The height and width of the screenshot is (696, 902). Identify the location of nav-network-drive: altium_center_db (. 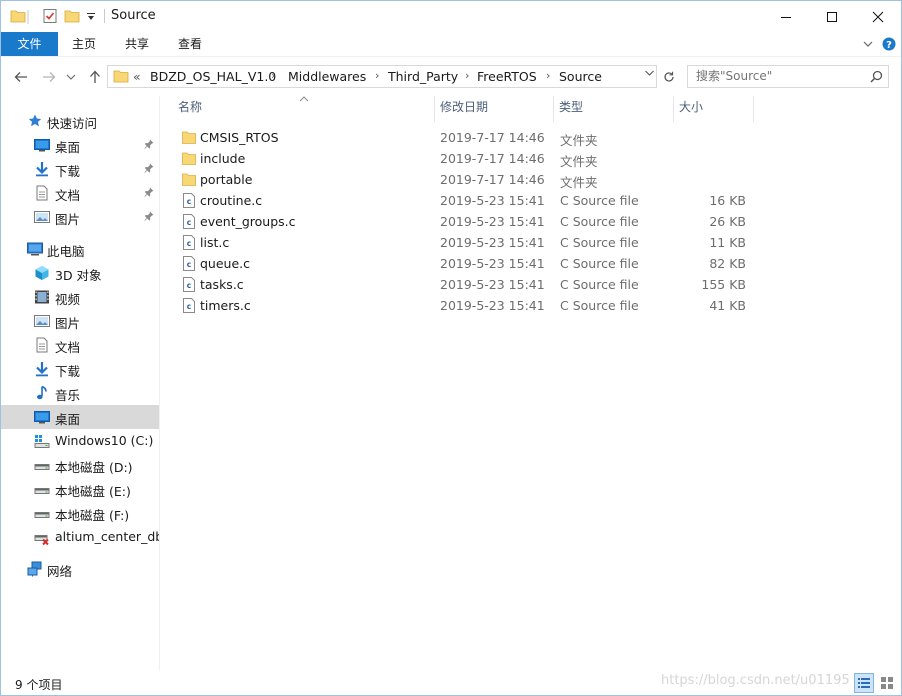
(80, 537).